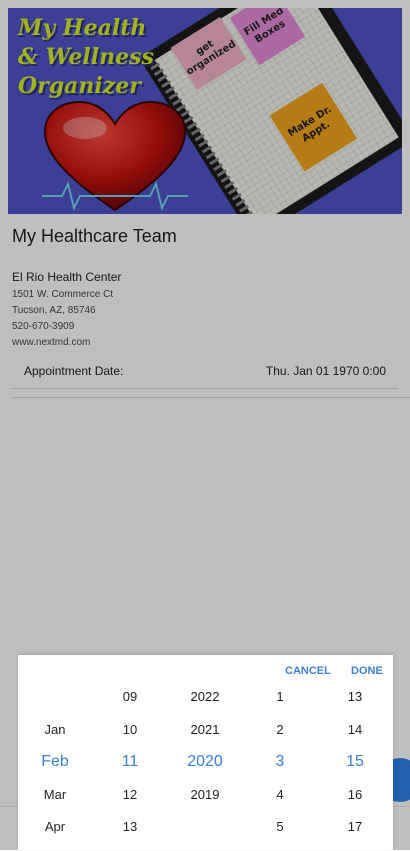  Describe the element at coordinates (280, 697) in the screenshot. I see `hour-option: 1` at that location.